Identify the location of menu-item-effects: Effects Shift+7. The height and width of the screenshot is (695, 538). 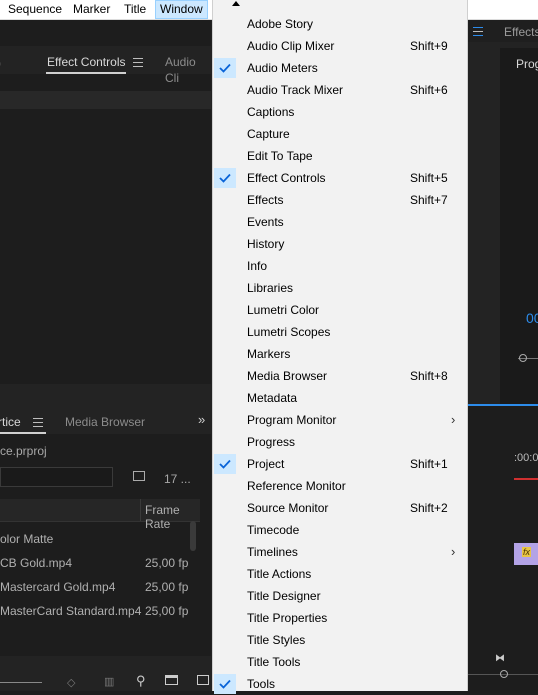
(340, 200).